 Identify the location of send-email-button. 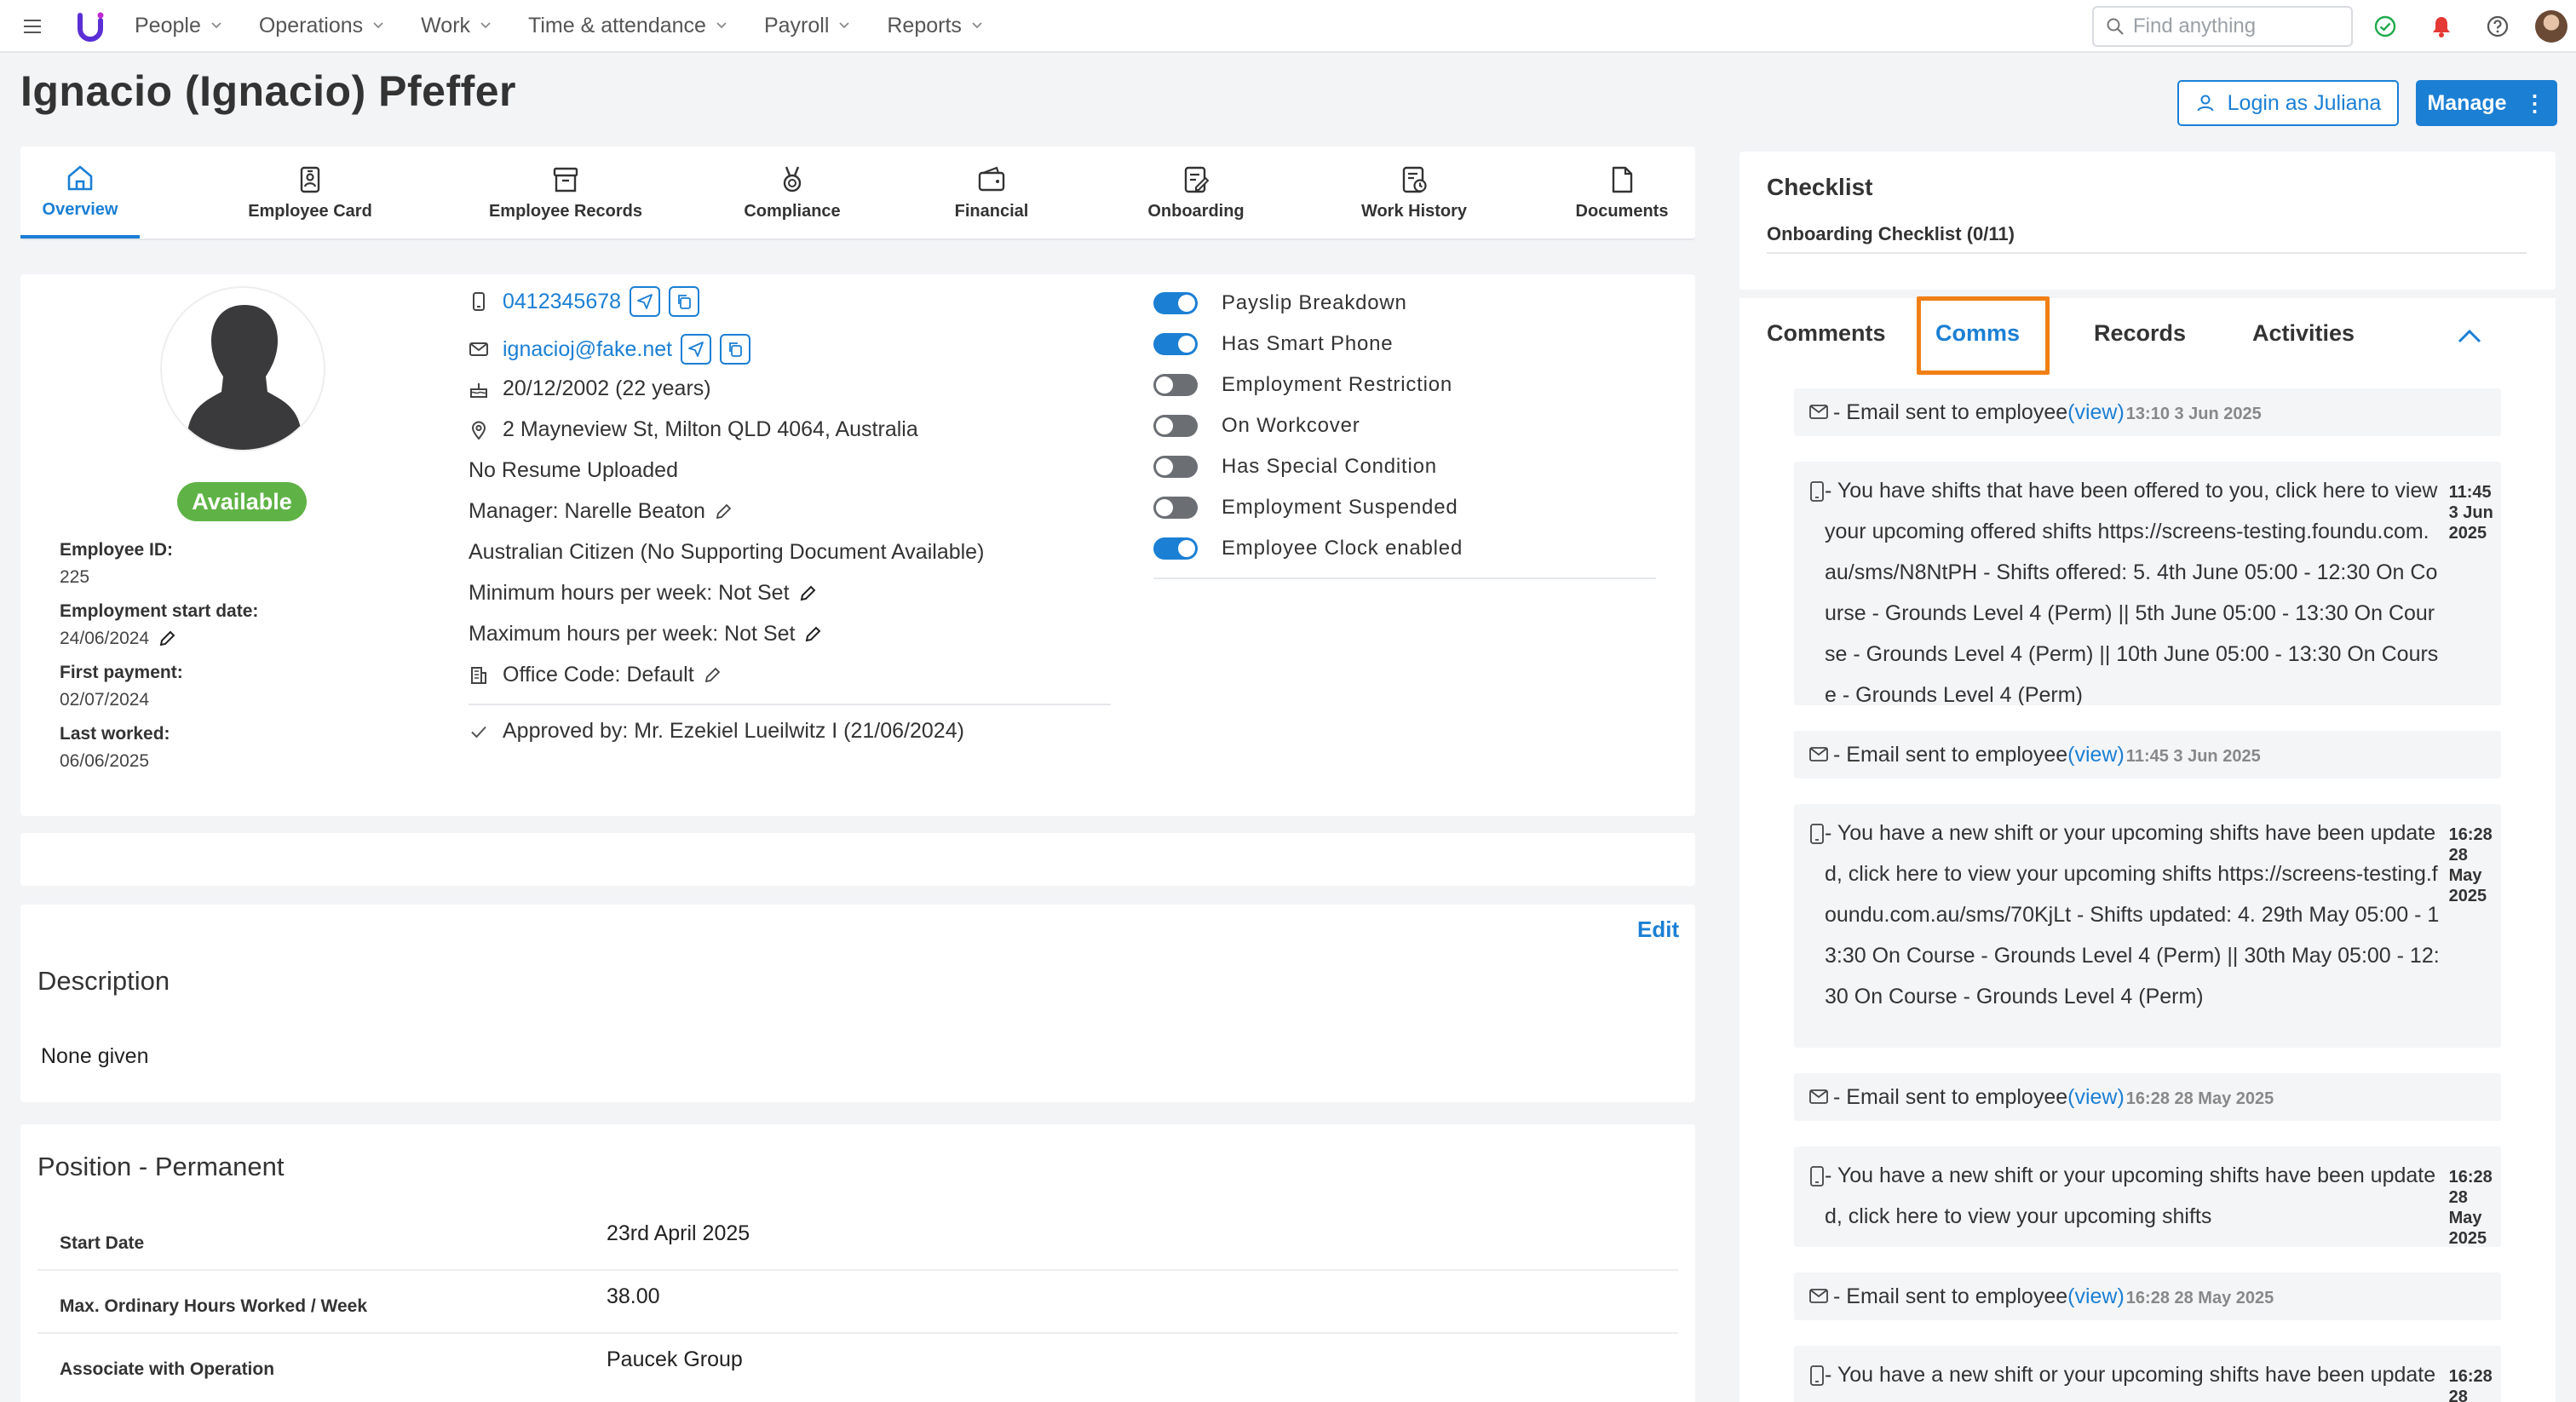
(696, 349).